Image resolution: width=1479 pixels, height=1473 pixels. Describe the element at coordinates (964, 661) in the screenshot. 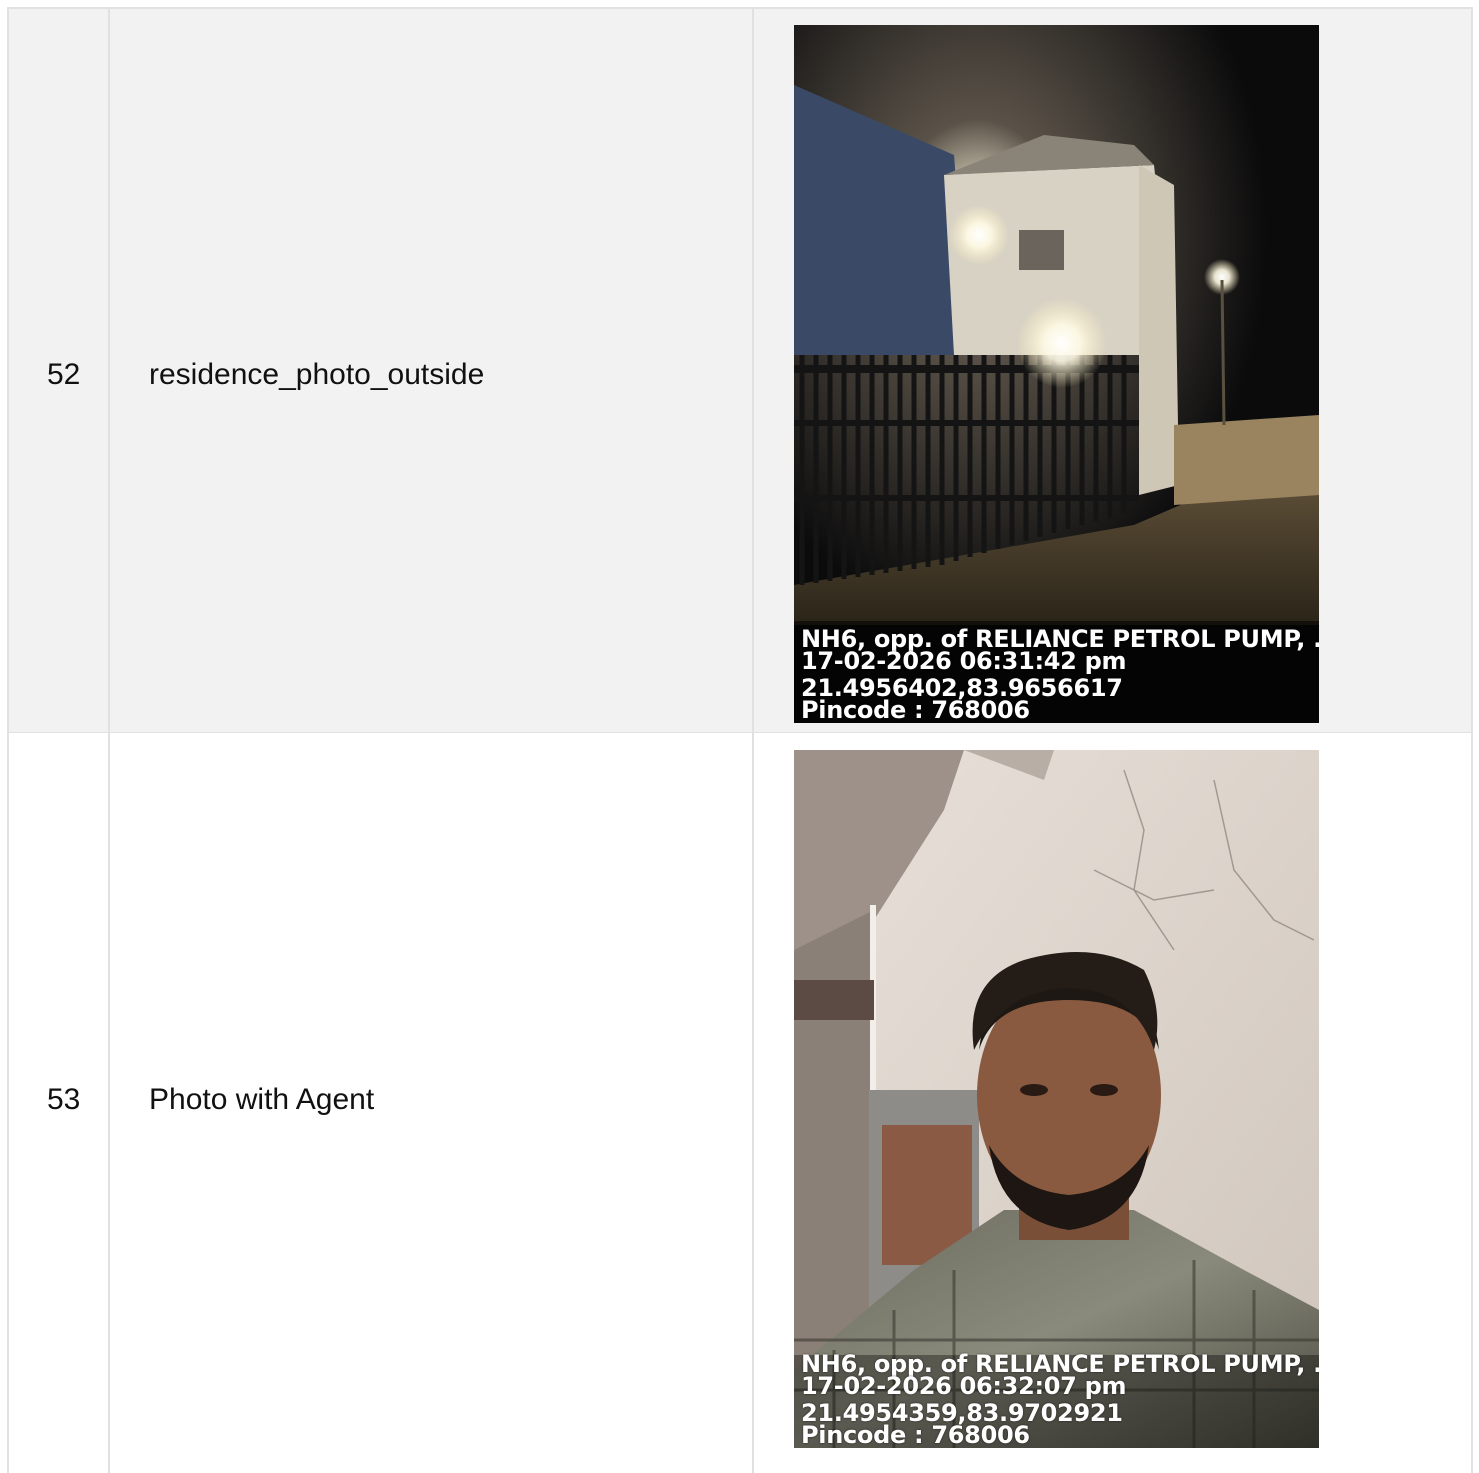

I see `photo-datetime: 17-02-2026 06:31:42 pm` at that location.